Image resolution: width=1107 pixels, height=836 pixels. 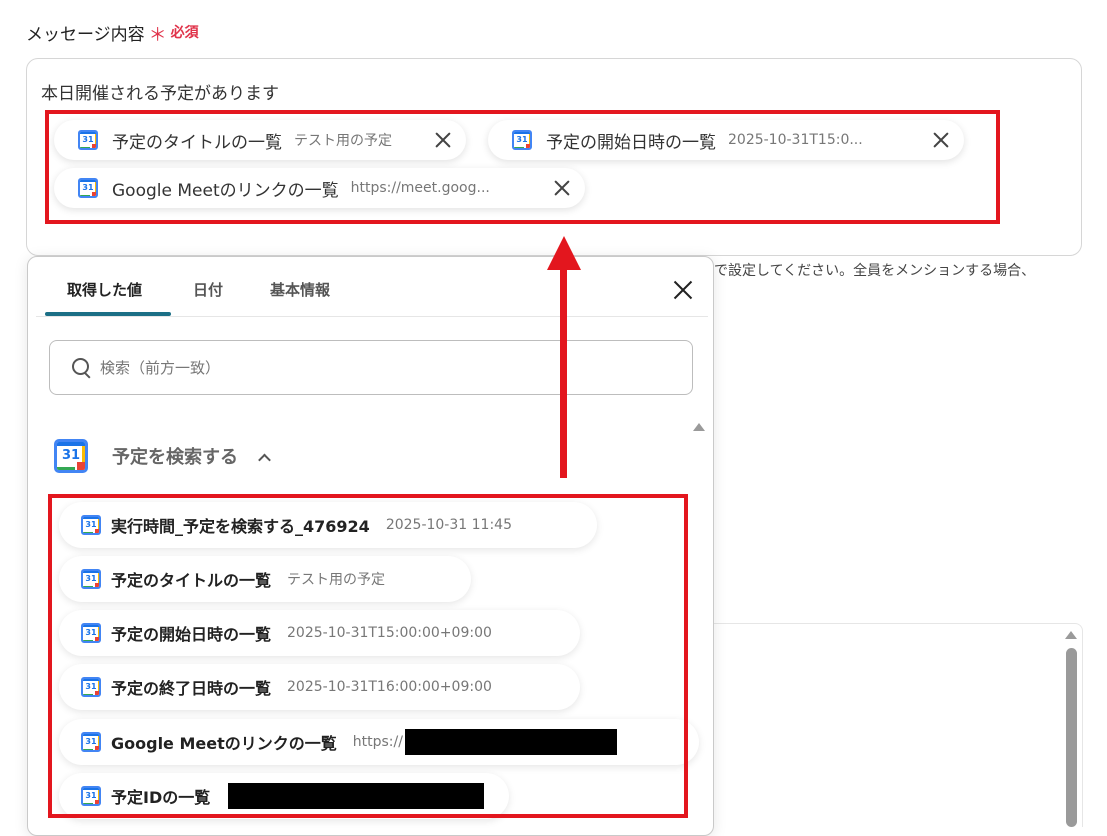 I want to click on search-icon, so click(x=82, y=367).